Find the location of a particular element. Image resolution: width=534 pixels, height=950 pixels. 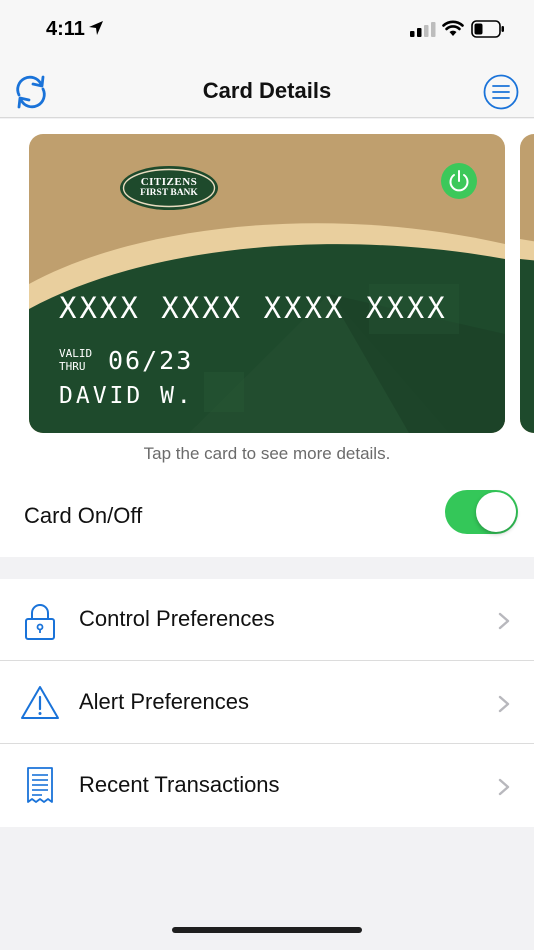

card-power-button is located at coordinates (459, 181).